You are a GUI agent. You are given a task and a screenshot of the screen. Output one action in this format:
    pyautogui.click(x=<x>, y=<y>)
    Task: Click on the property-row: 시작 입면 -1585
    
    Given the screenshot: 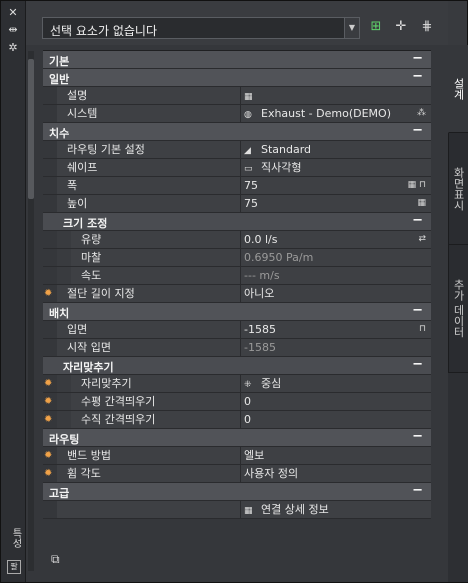 What is the action you would take?
    pyautogui.click(x=237, y=348)
    